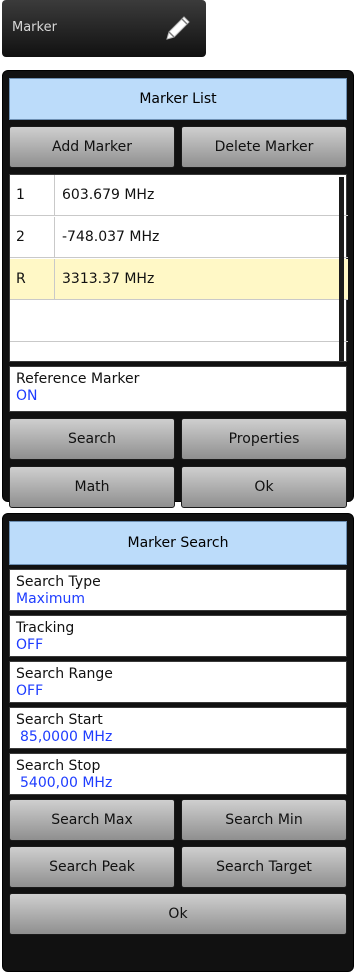 This screenshot has height=974, width=355. What do you see at coordinates (179, 279) in the screenshot?
I see `list-item-selected: R 3313.37 MHz` at bounding box center [179, 279].